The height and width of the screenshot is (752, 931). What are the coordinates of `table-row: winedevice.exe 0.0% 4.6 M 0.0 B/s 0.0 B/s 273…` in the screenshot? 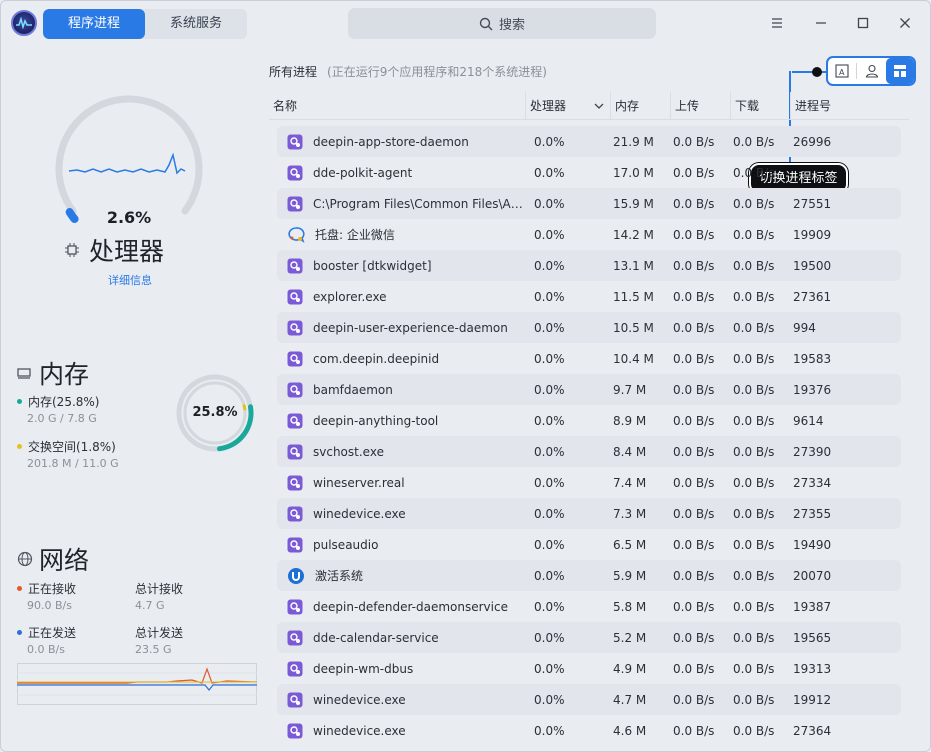 It's located at (589, 730).